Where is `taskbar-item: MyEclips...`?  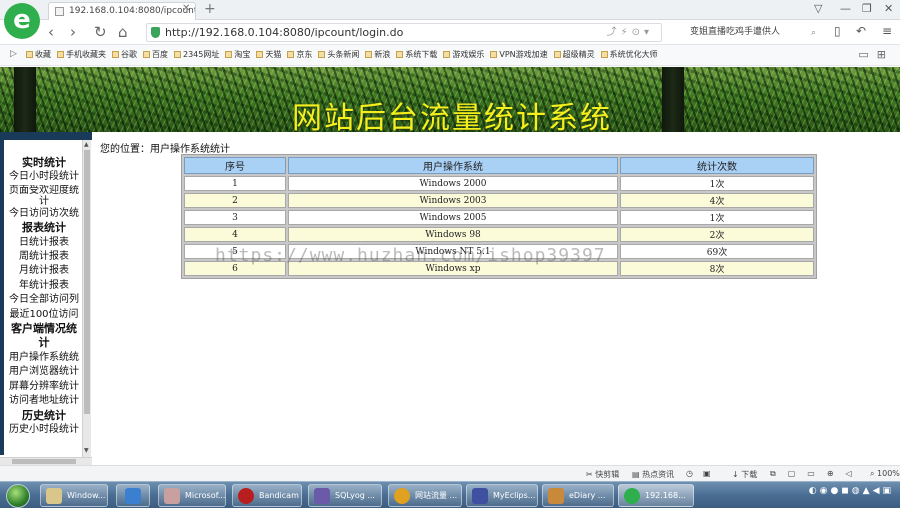
taskbar-item: MyEclips... is located at coordinates (502, 495).